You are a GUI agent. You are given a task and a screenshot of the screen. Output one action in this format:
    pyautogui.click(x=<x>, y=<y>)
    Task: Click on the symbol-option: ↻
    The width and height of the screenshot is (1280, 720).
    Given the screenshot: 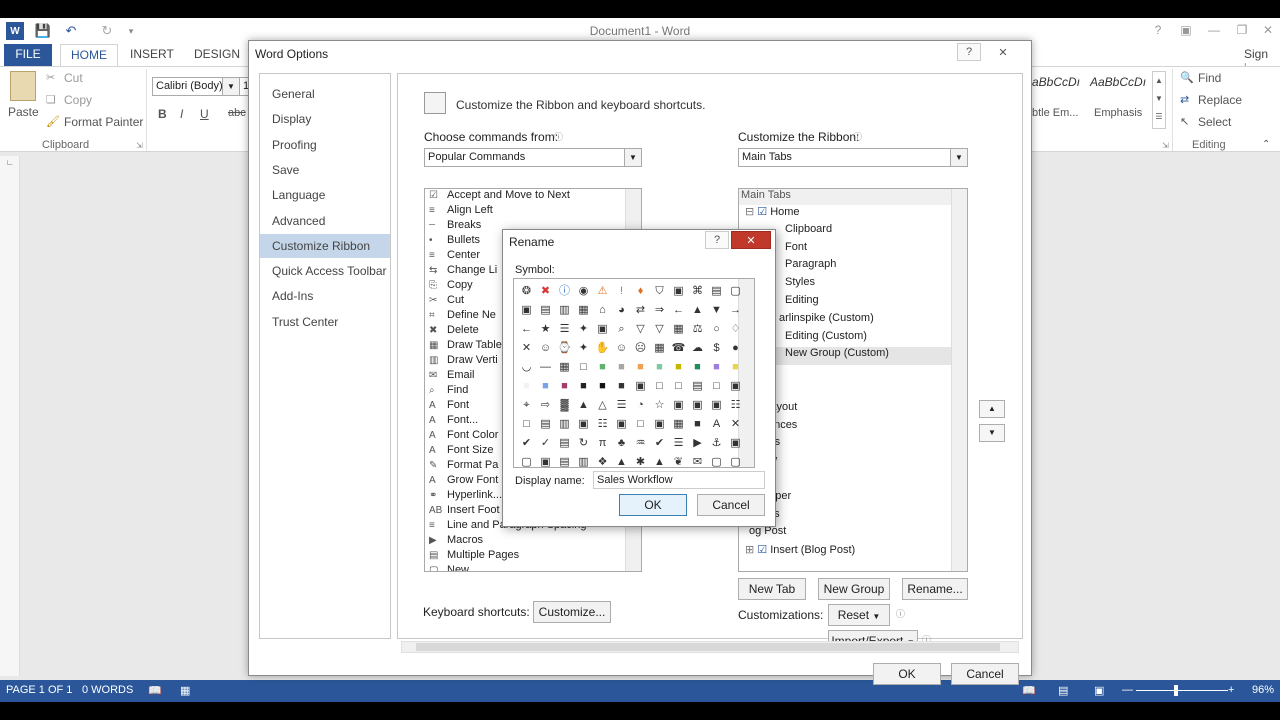 What is the action you would take?
    pyautogui.click(x=583, y=443)
    